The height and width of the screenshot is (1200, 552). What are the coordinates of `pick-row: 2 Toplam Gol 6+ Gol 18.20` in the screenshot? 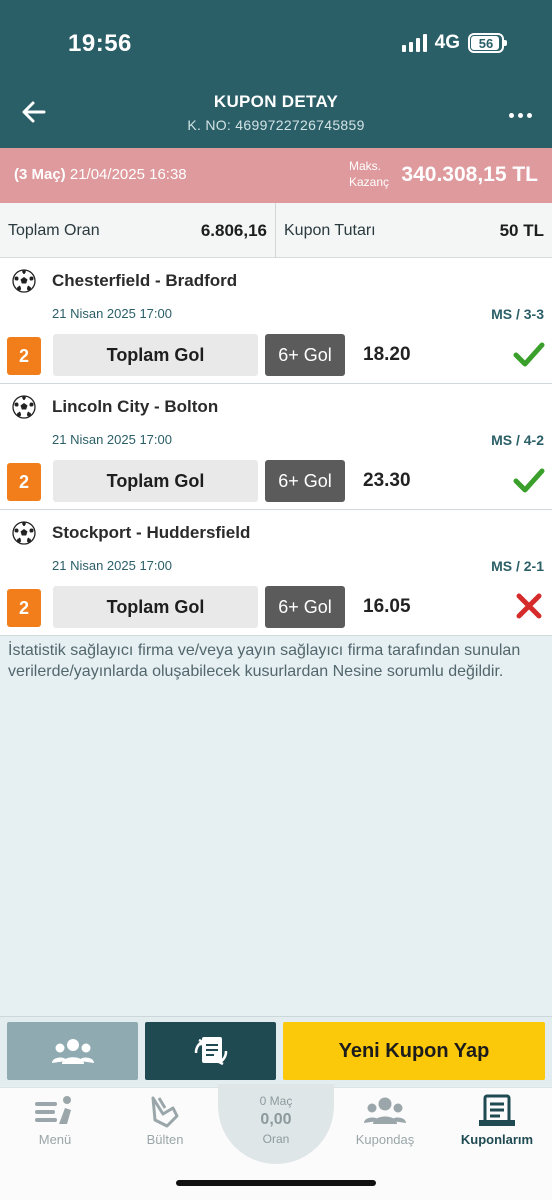 It's located at (276, 355).